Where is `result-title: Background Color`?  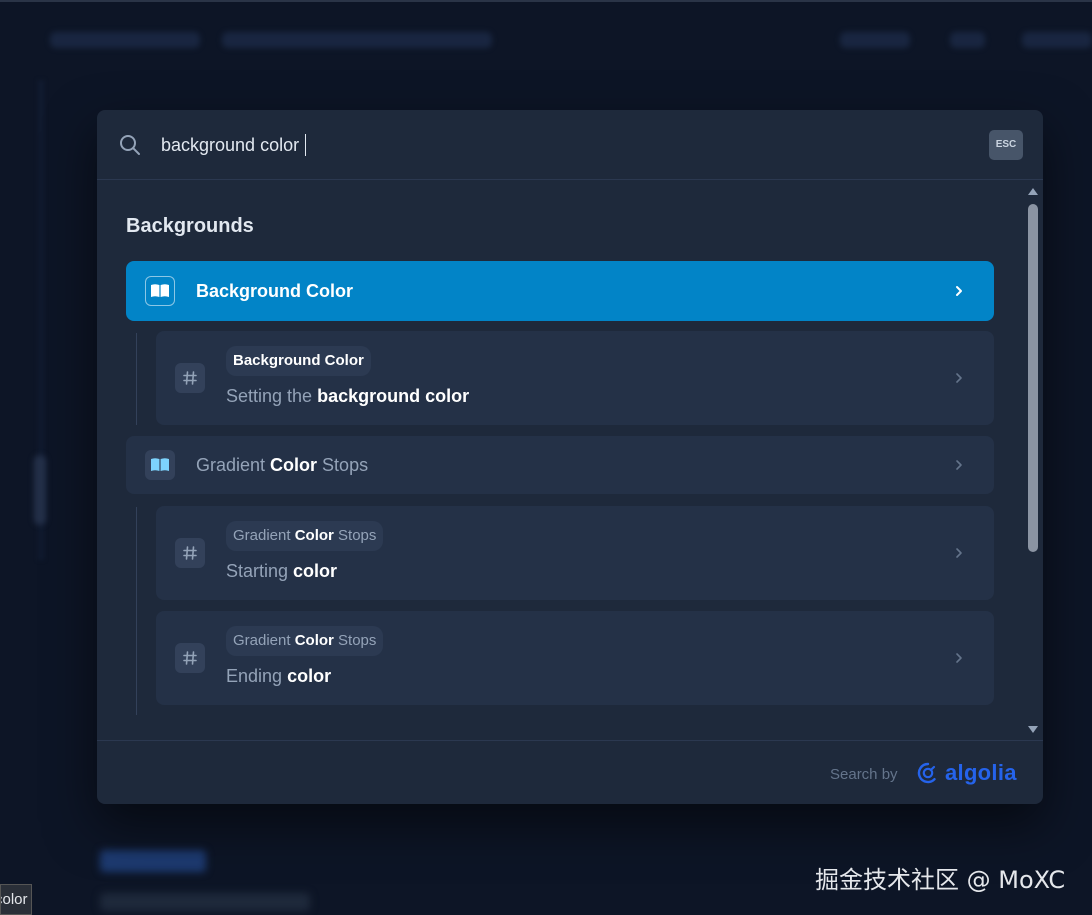
result-title: Background Color is located at coordinates (275, 291).